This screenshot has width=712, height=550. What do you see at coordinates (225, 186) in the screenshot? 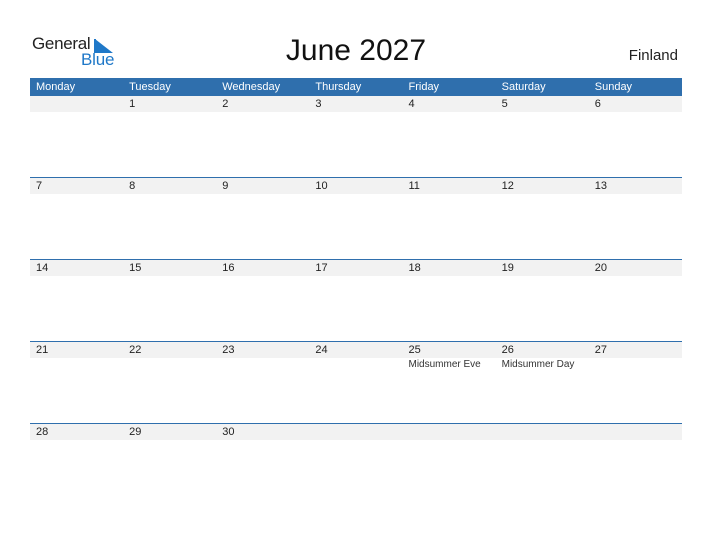
I see `day-number: 9` at bounding box center [225, 186].